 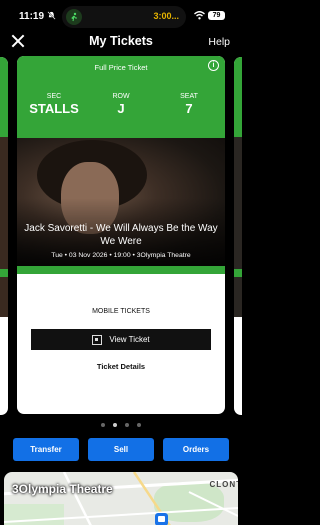 What do you see at coordinates (121, 67) in the screenshot?
I see `price-type: Full Price Ticket` at bounding box center [121, 67].